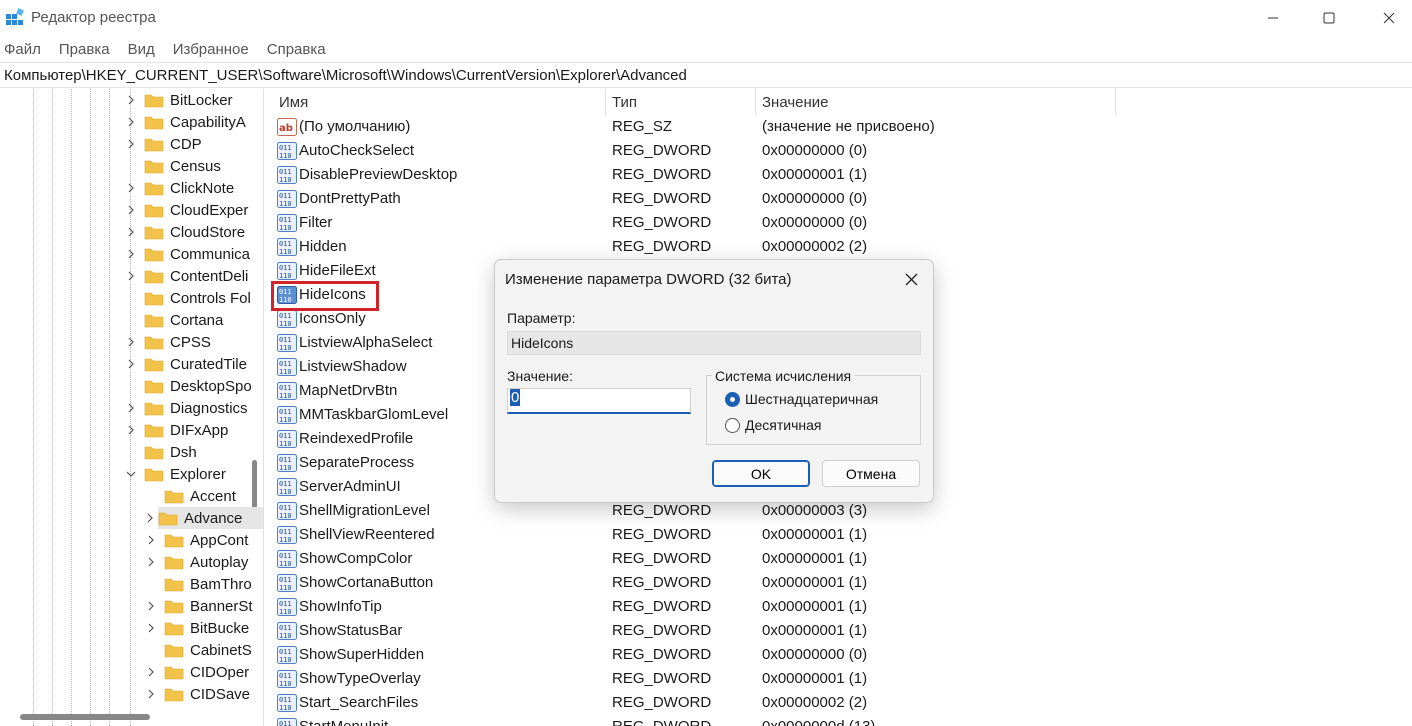 The width and height of the screenshot is (1412, 726). Describe the element at coordinates (185, 364) in the screenshot. I see `tree-item: CuratedTile` at that location.